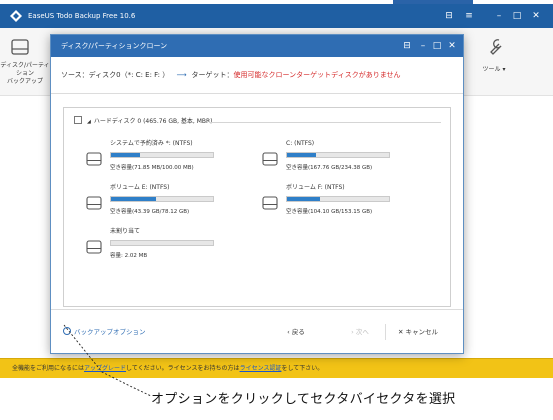 The width and height of the screenshot is (553, 420). Describe the element at coordinates (469, 16) in the screenshot. I see `menu-icon: ≡` at that location.